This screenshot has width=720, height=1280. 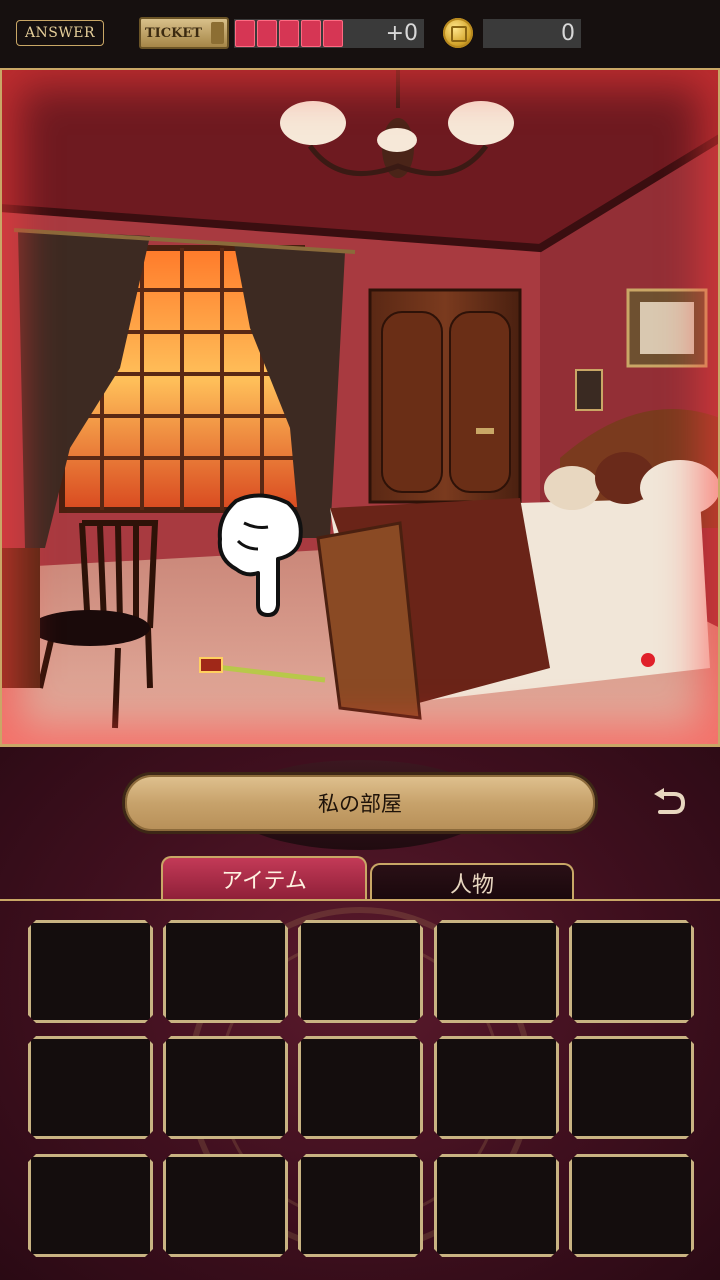 I want to click on top-hud: ANSWER TICKET +0 0, so click(x=360, y=34).